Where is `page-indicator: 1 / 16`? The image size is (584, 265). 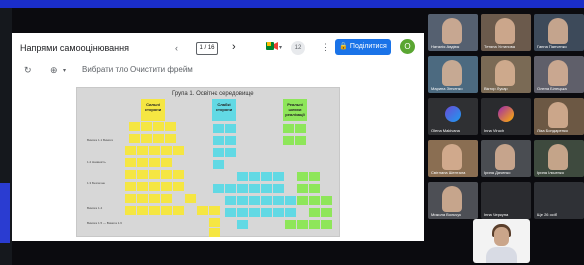 page-indicator: 1 / 16 is located at coordinates (207, 48).